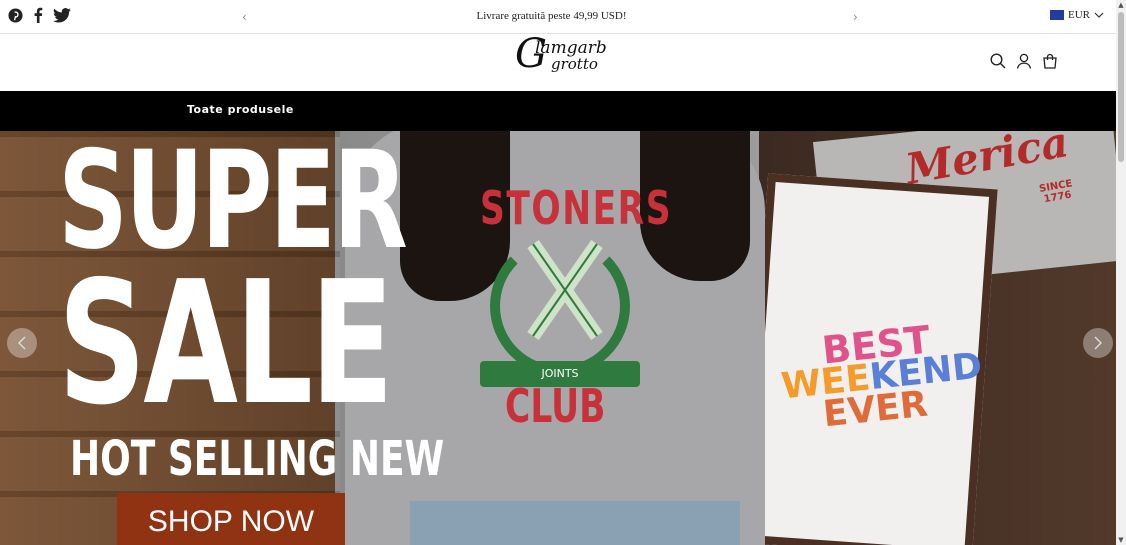 This screenshot has width=1126, height=545. I want to click on slideshow-next-button, so click(1098, 343).